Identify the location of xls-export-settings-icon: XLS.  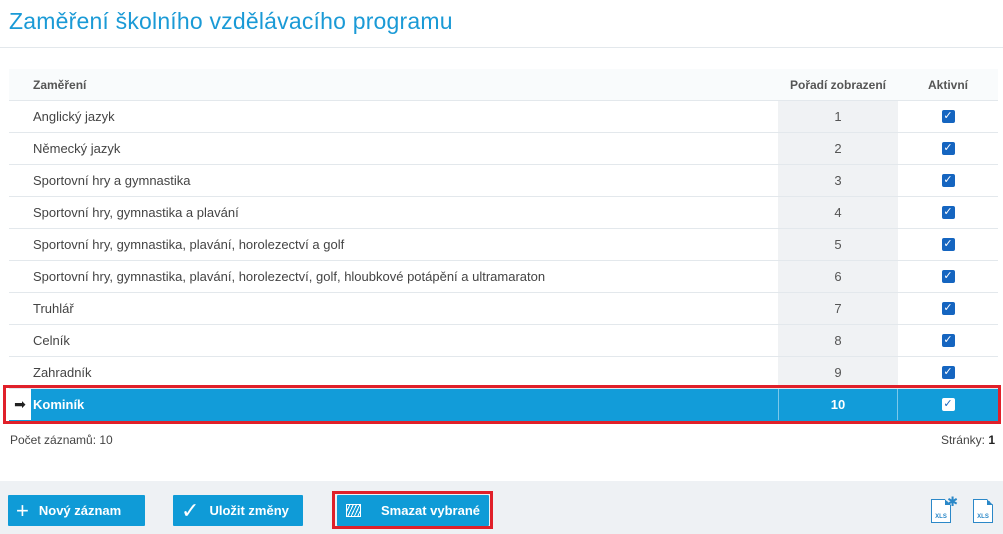
(944, 508).